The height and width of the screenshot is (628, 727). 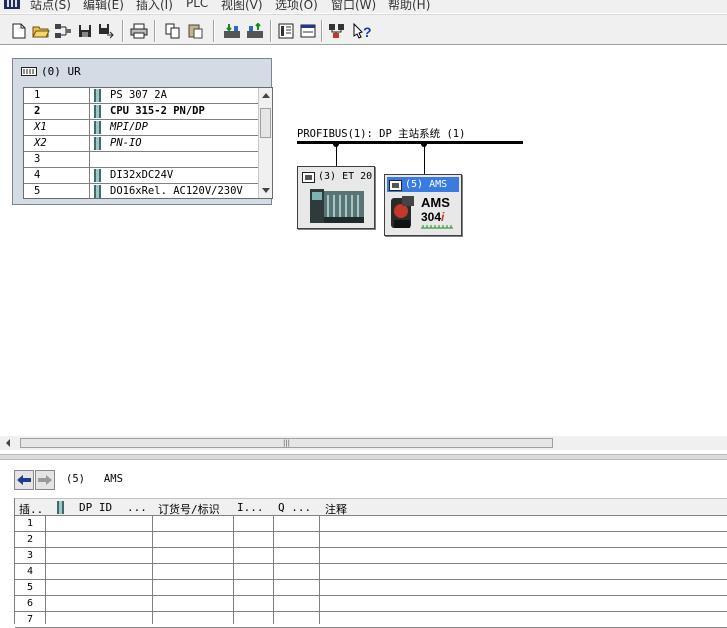 I want to click on ams-product-text: AMS, so click(x=435, y=202).